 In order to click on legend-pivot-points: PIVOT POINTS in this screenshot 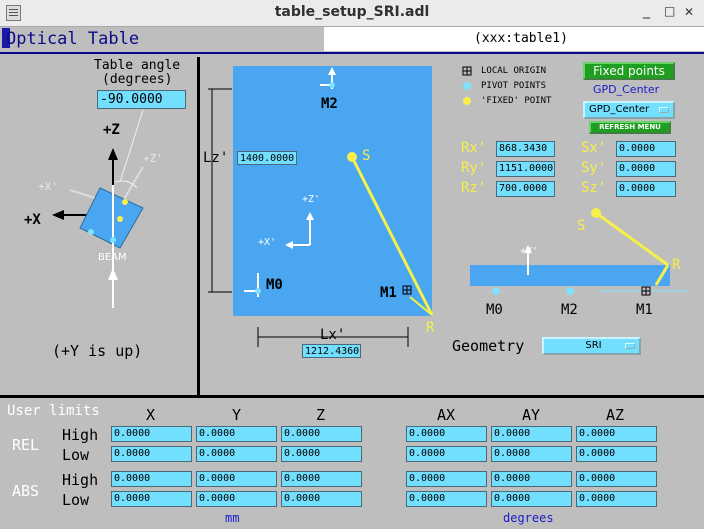, I will do `click(514, 86)`.